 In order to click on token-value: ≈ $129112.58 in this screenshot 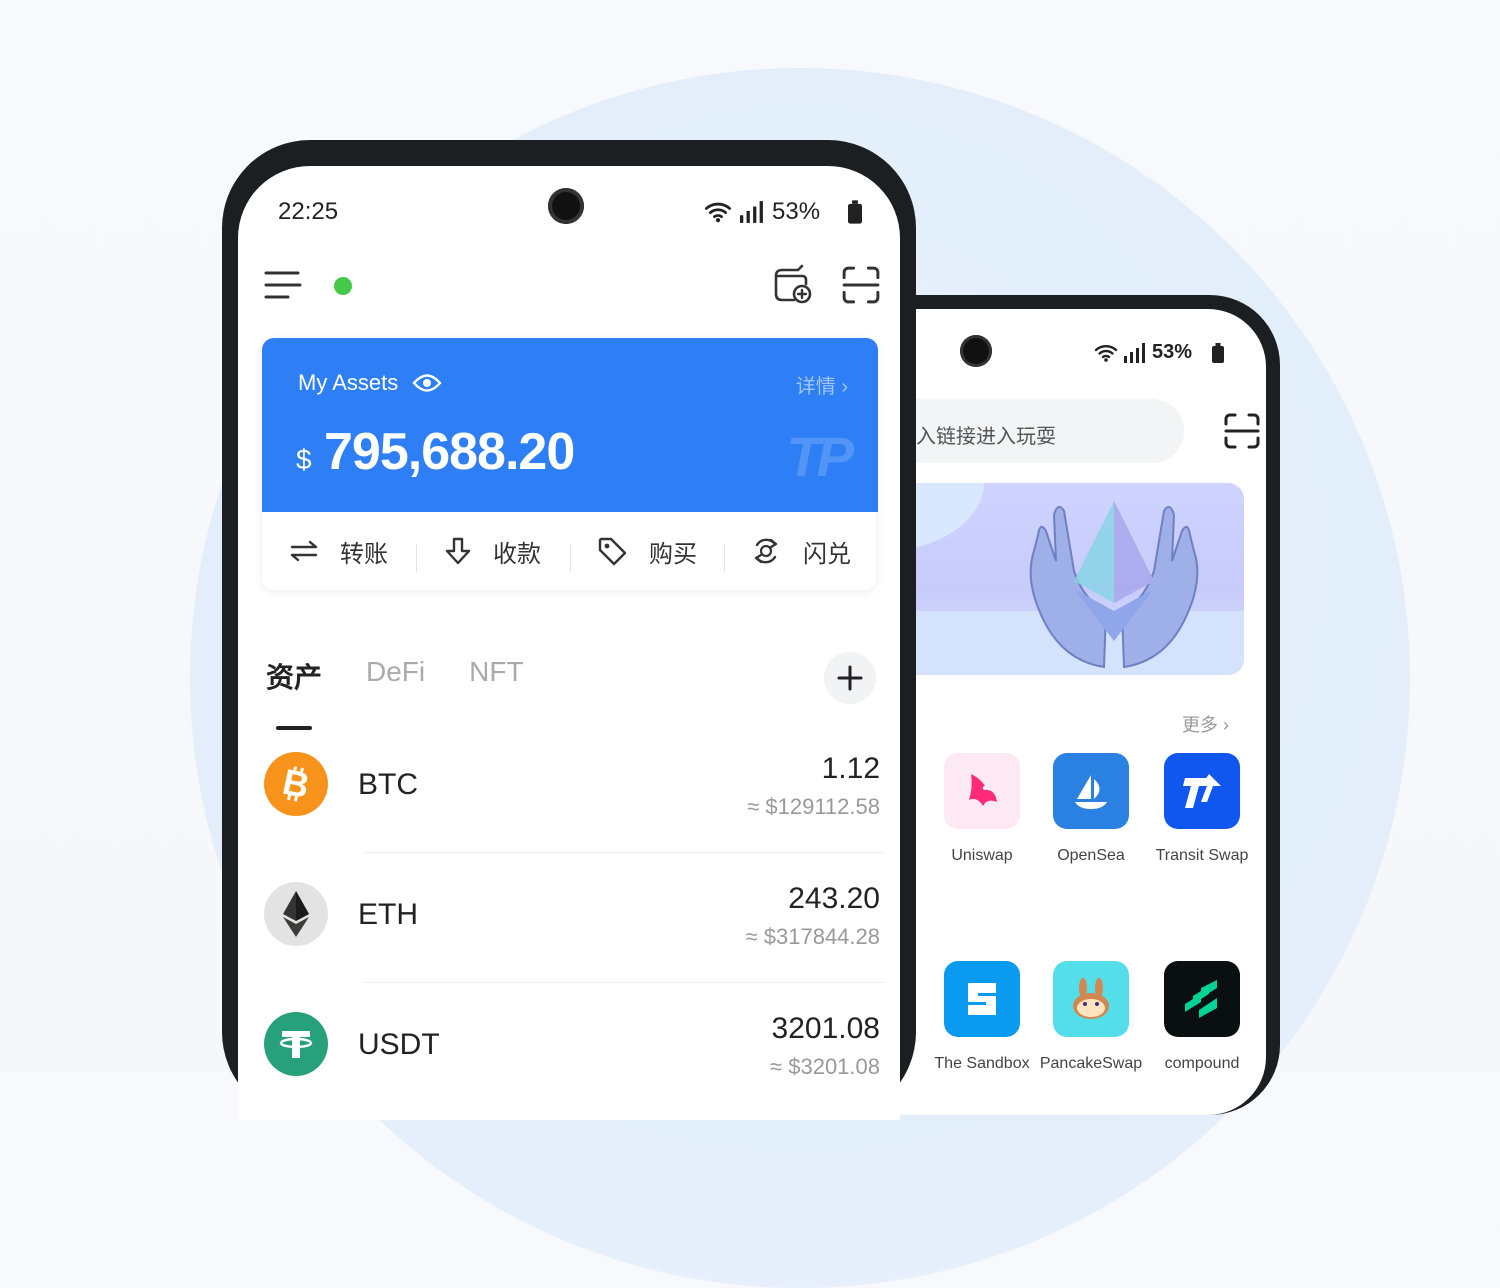, I will do `click(813, 806)`.